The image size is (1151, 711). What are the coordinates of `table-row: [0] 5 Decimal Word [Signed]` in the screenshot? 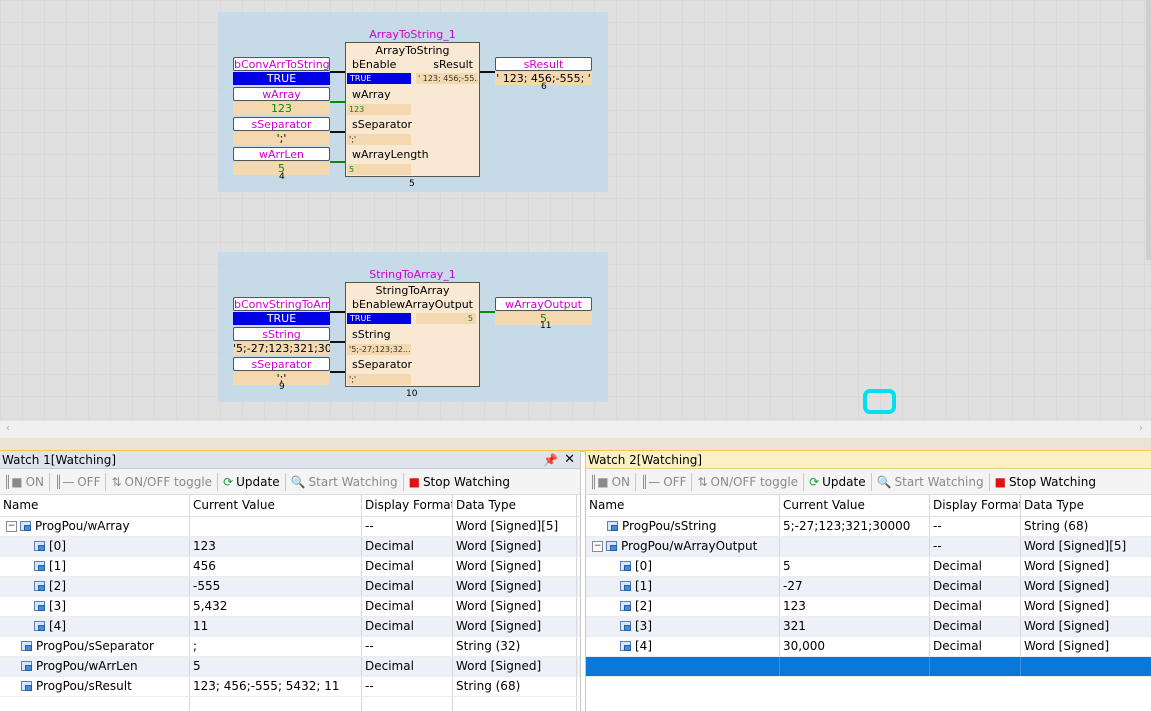 It's located at (868, 567).